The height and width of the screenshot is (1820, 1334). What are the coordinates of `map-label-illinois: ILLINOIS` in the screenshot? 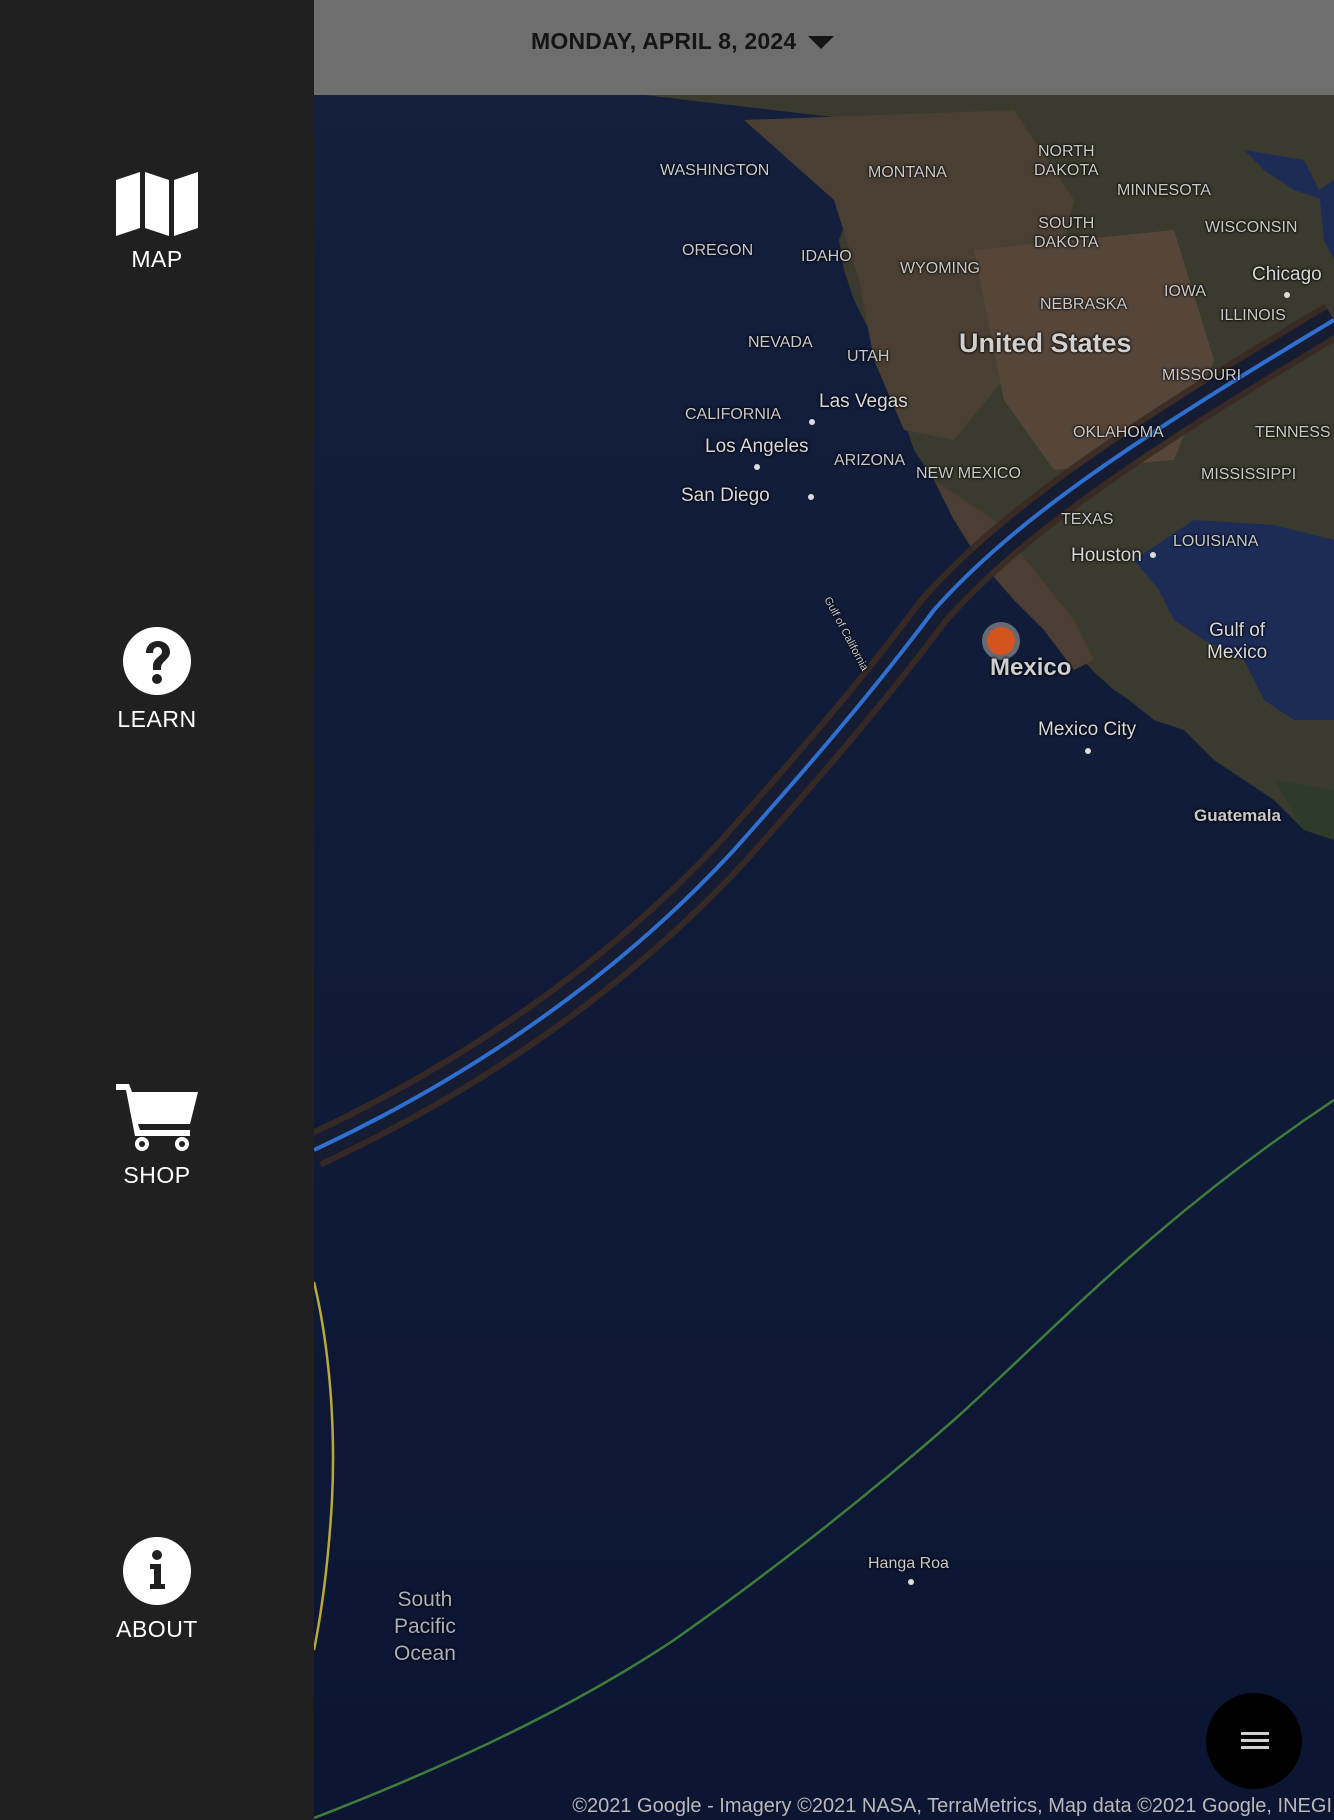 It's located at (1253, 315).